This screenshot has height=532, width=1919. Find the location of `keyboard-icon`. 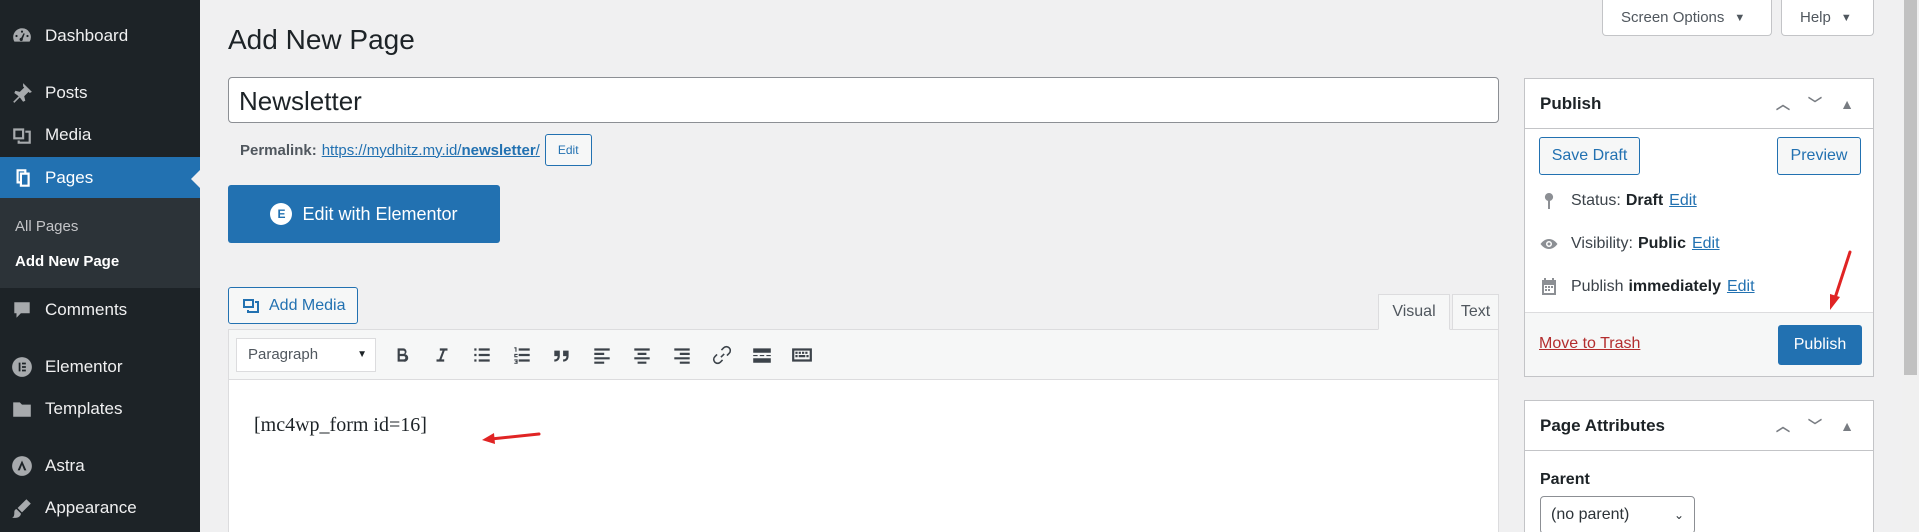

keyboard-icon is located at coordinates (802, 354).